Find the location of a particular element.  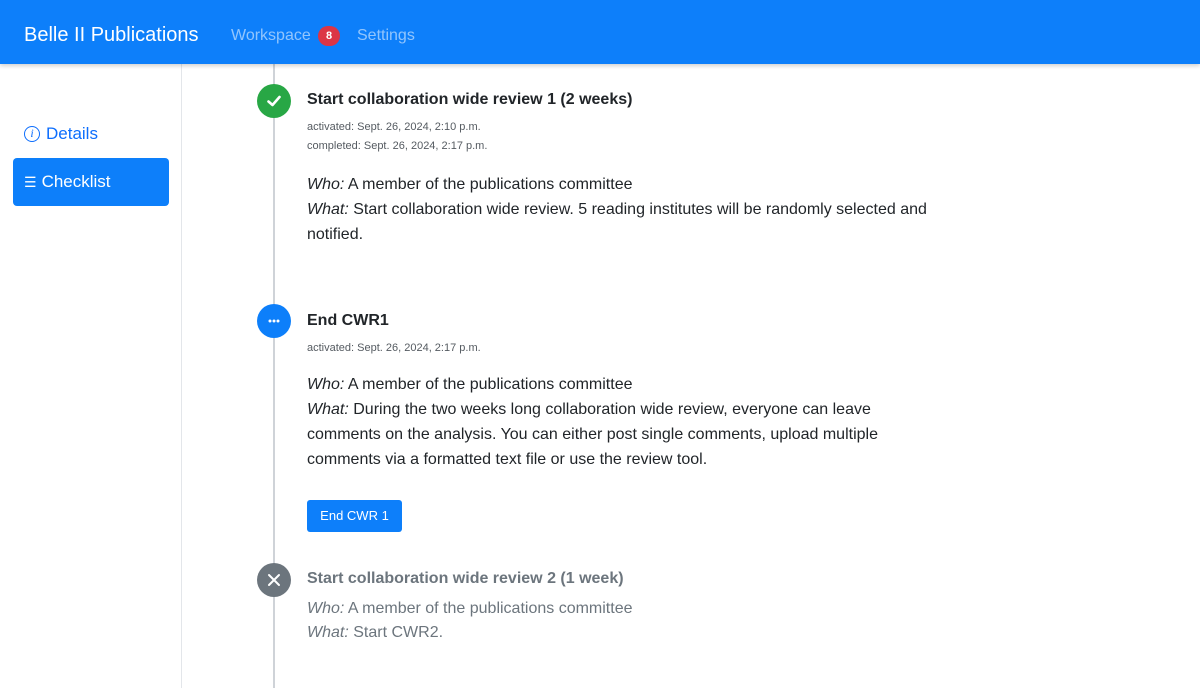

nav-workspace-link: Workspace is located at coordinates (271, 35).